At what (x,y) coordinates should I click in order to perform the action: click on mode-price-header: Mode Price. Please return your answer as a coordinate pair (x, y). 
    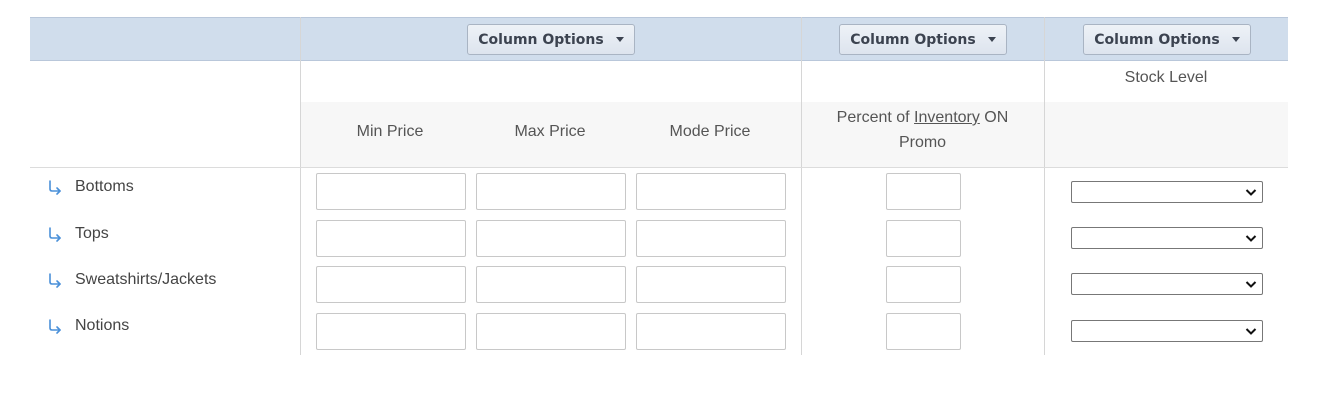
    Looking at the image, I should click on (710, 131).